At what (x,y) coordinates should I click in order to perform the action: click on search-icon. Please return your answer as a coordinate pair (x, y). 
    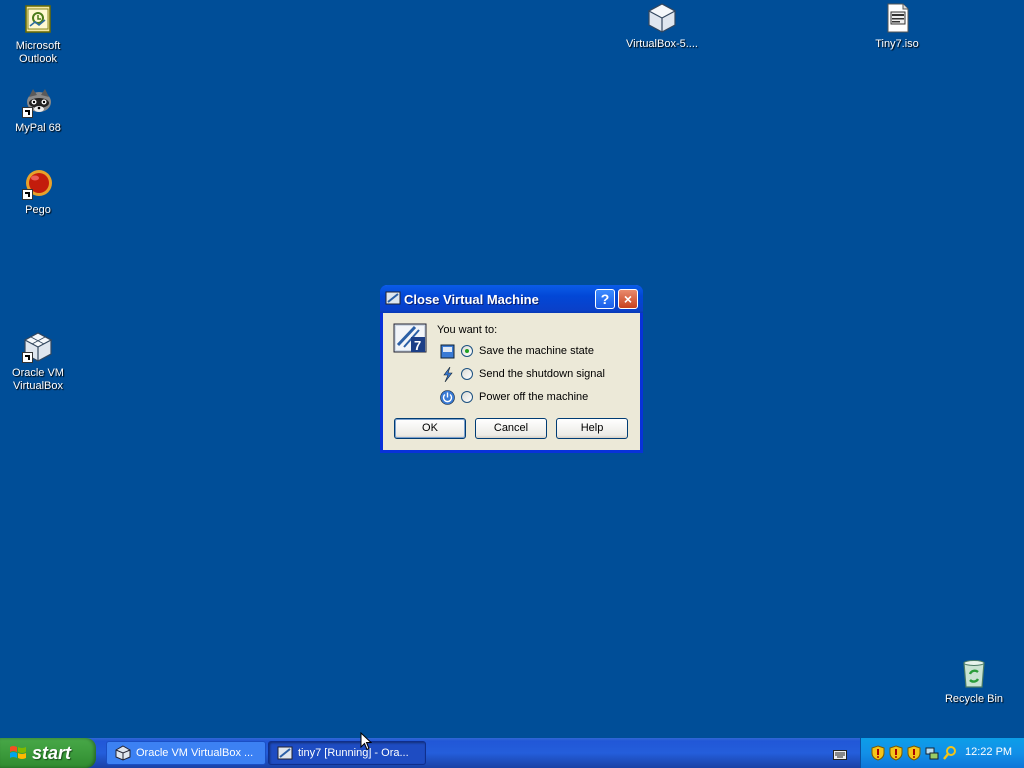
    Looking at the image, I should click on (950, 753).